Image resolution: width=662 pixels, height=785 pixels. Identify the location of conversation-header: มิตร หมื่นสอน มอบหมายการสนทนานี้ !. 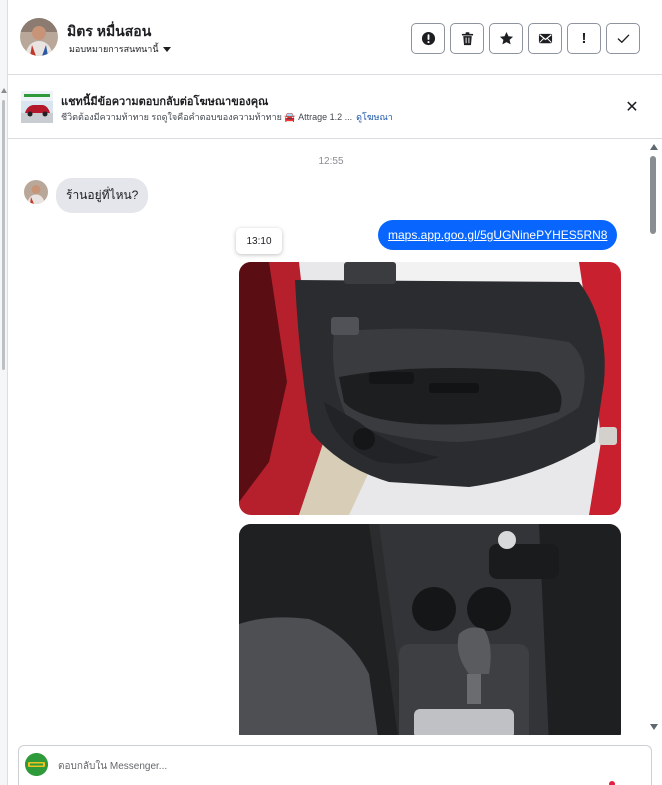
(335, 37).